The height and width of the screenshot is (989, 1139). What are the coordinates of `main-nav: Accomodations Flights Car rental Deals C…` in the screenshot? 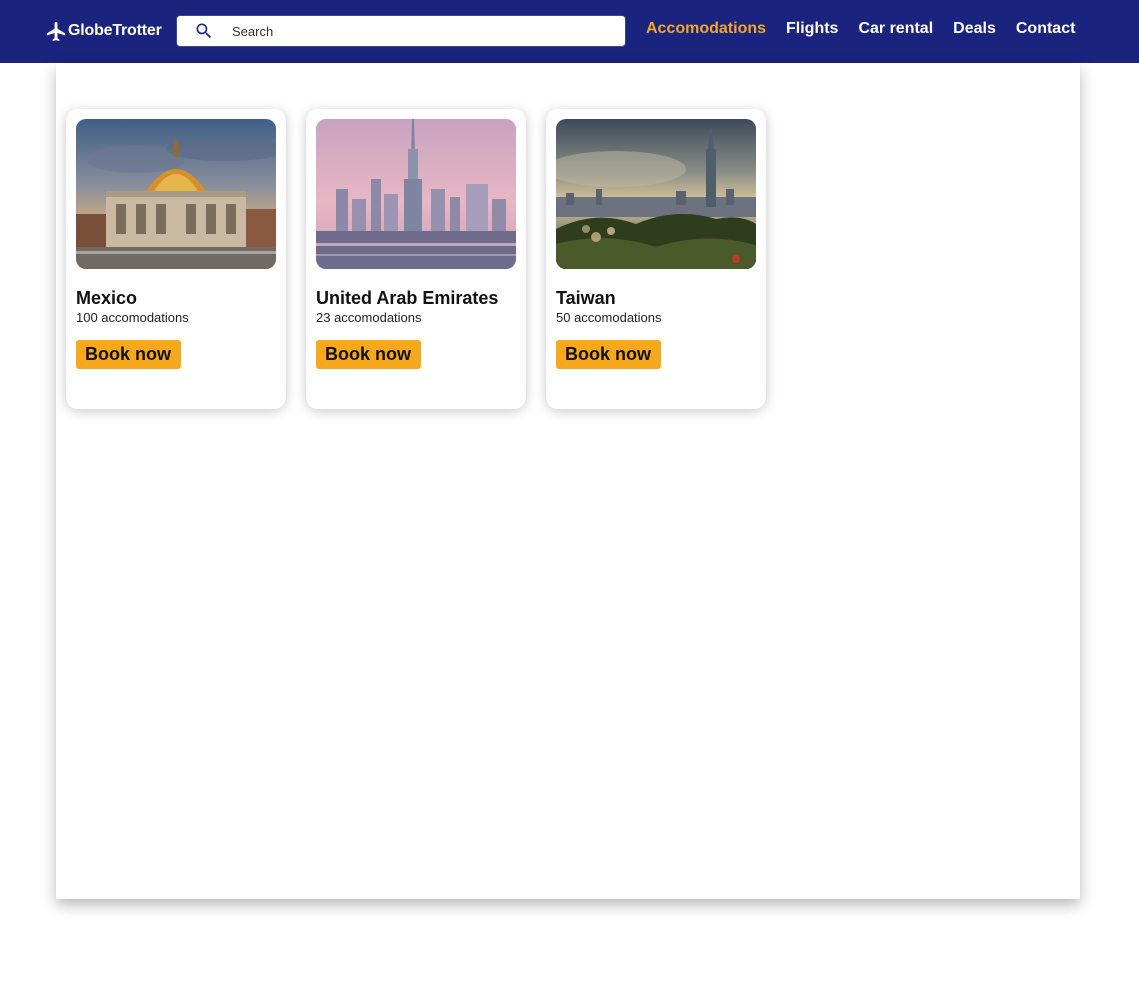 It's located at (860, 29).